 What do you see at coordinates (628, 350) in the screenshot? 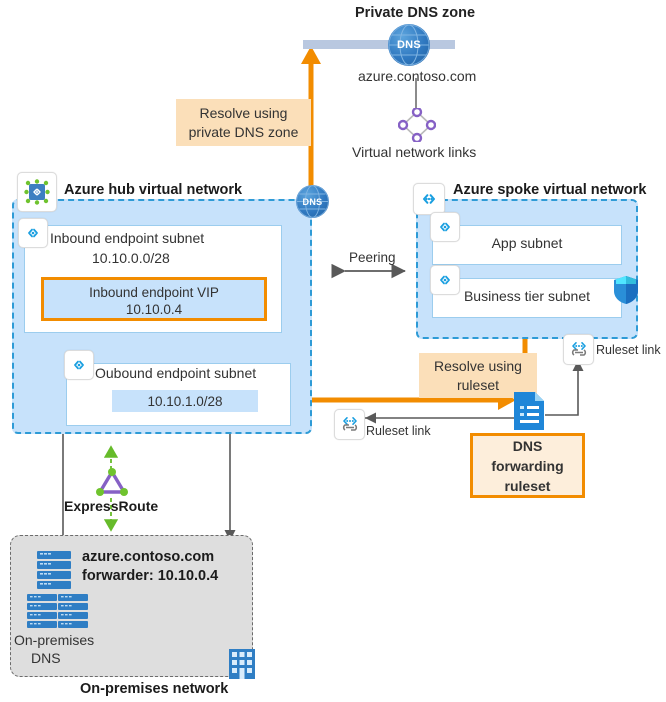
I see `ruleset-link-label-spoke: Ruleset link` at bounding box center [628, 350].